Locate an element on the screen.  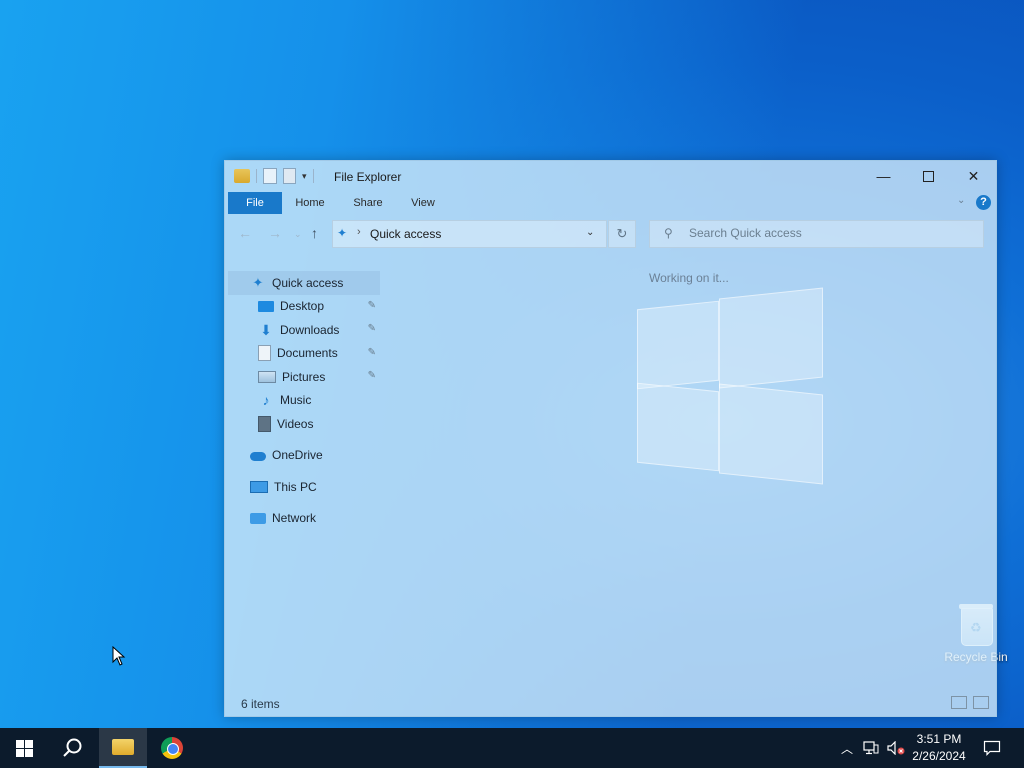
computer-icon is located at coordinates (259, 486).